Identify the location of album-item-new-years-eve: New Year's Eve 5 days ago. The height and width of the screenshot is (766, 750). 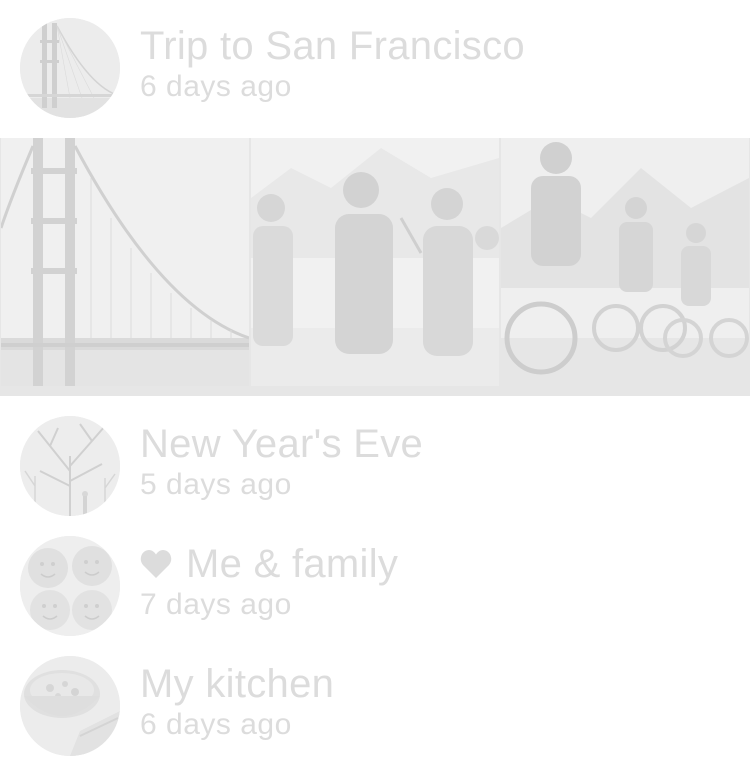
(375, 471).